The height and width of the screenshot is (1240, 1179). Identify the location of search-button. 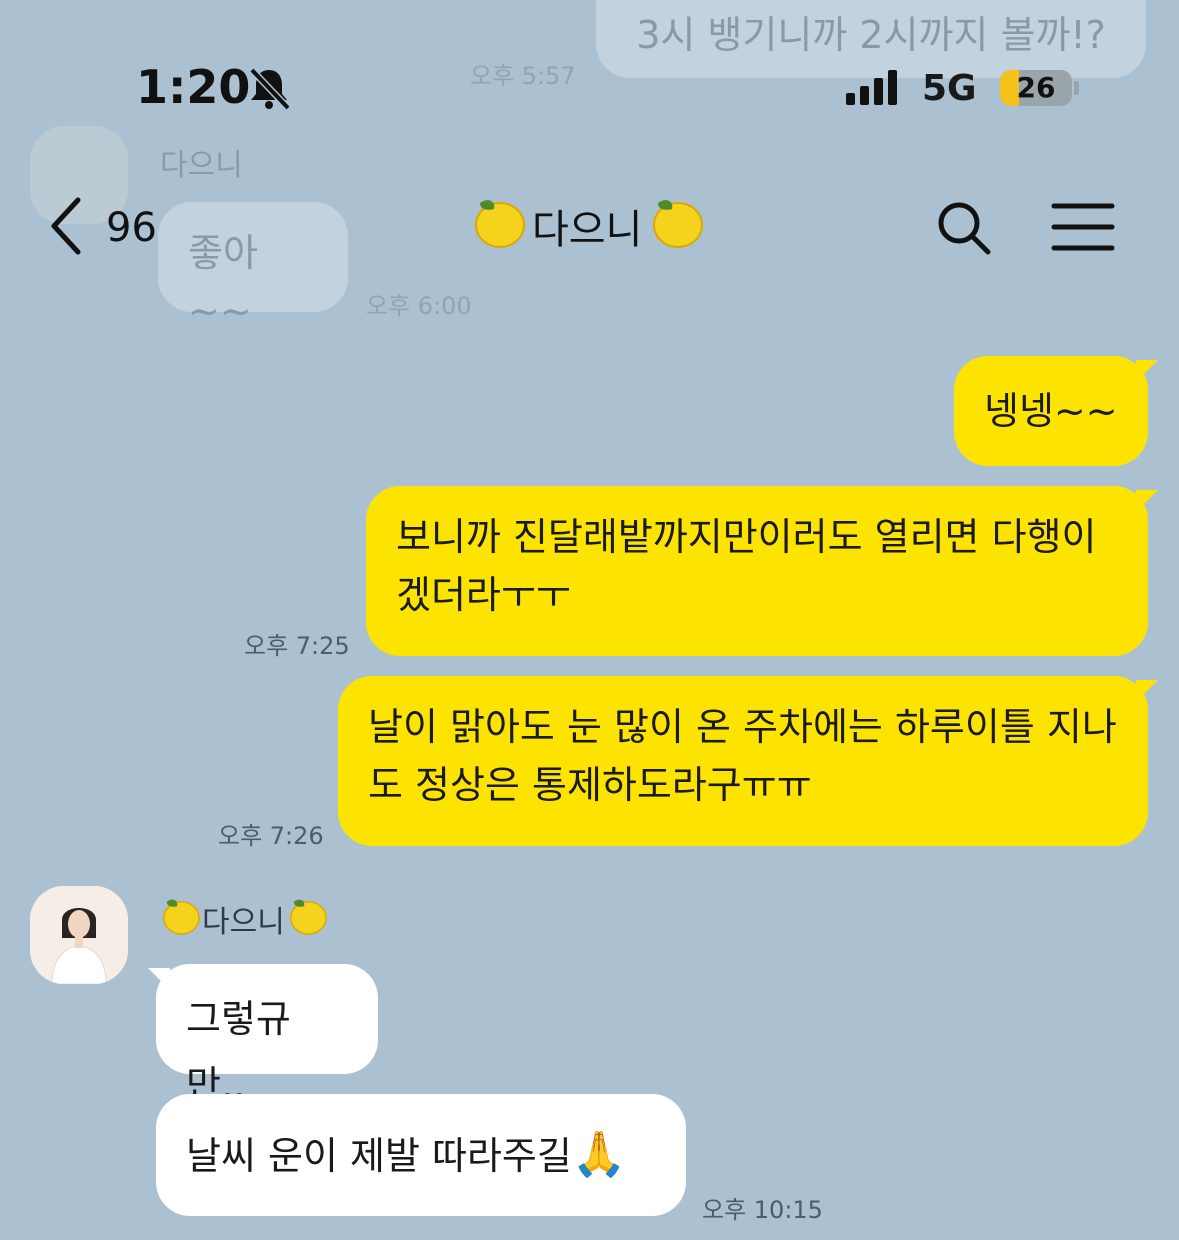
(964, 230).